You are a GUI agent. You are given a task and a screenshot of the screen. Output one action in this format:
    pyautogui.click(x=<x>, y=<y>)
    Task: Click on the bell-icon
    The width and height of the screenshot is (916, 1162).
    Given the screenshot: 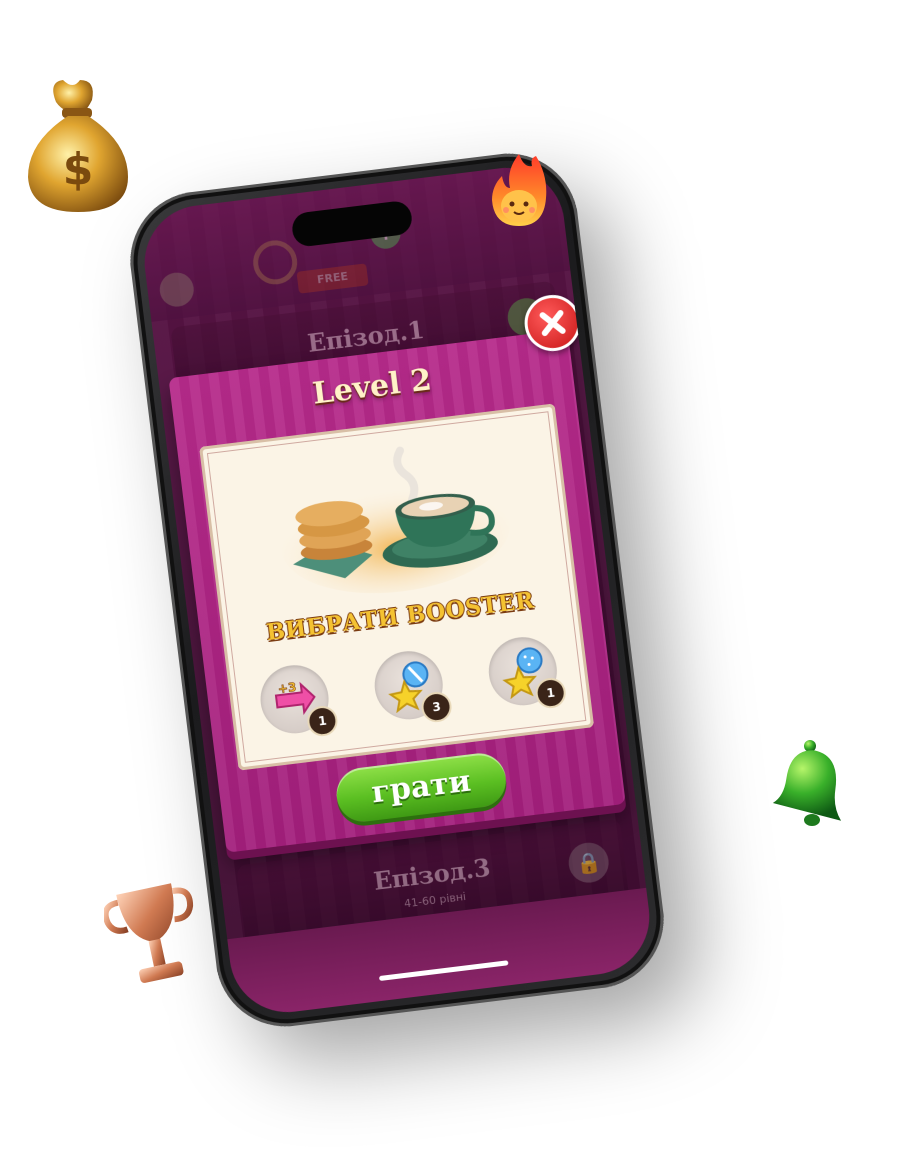 What is the action you would take?
    pyautogui.click(x=807, y=783)
    